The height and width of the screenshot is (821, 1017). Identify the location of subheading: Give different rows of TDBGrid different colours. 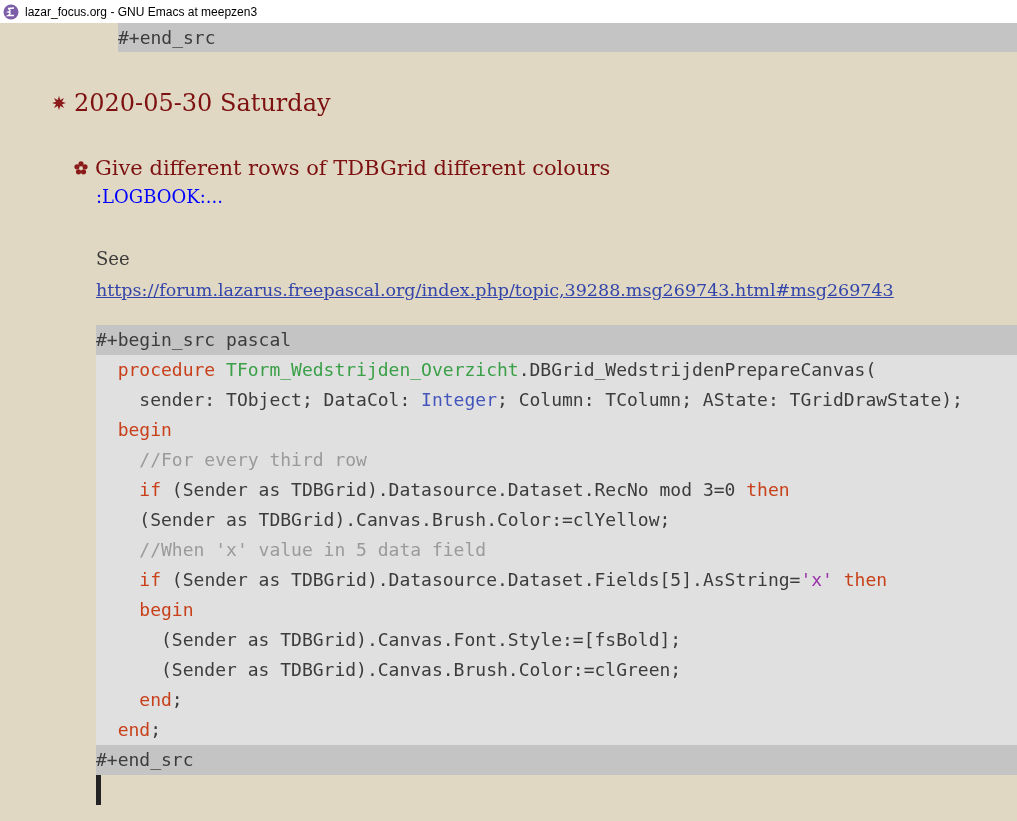
(353, 168).